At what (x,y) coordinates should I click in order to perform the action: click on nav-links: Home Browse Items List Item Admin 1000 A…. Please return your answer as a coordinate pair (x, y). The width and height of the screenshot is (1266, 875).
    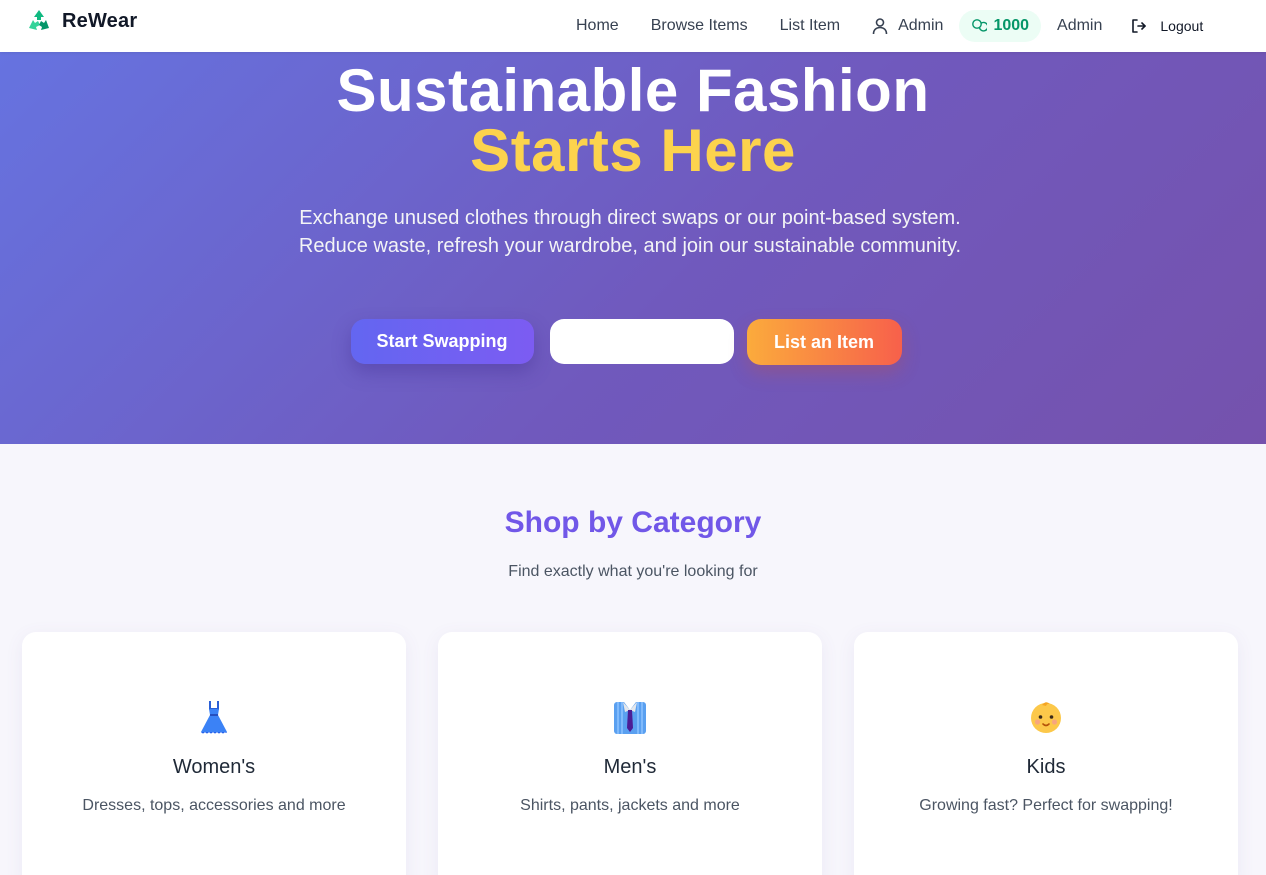
    Looking at the image, I should click on (887, 26).